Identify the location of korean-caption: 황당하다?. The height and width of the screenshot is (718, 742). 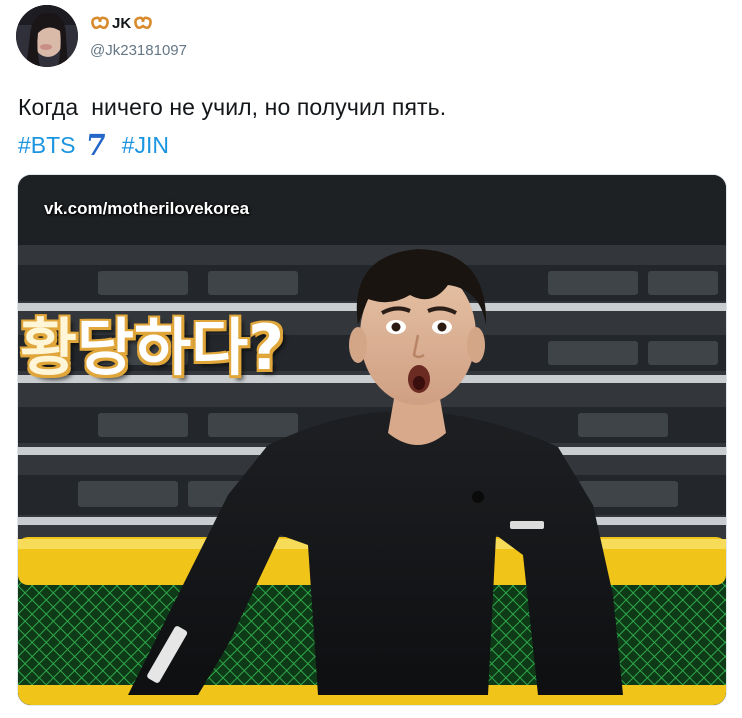
(152, 342).